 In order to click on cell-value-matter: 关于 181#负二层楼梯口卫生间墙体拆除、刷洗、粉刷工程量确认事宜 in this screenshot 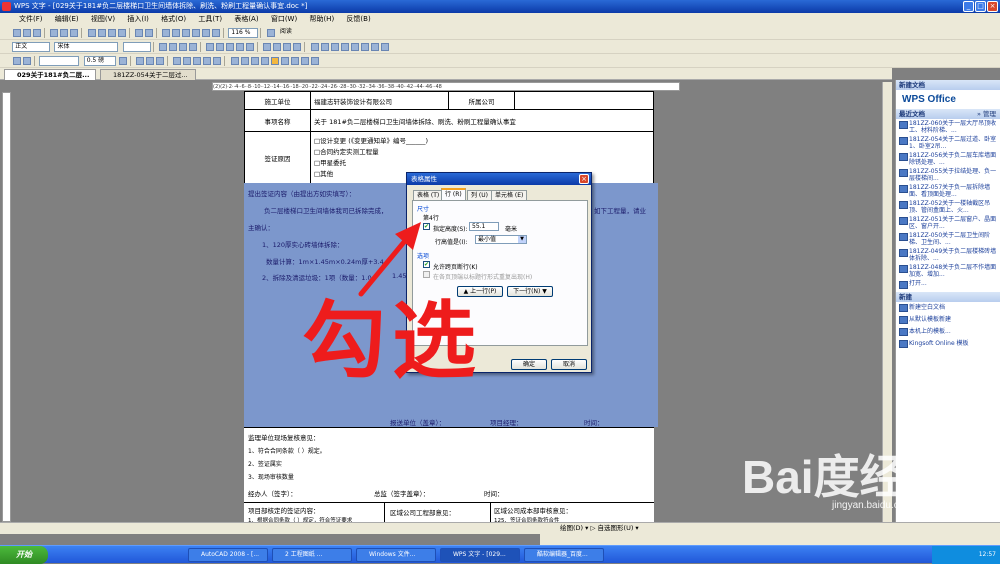, I will do `click(482, 120)`.